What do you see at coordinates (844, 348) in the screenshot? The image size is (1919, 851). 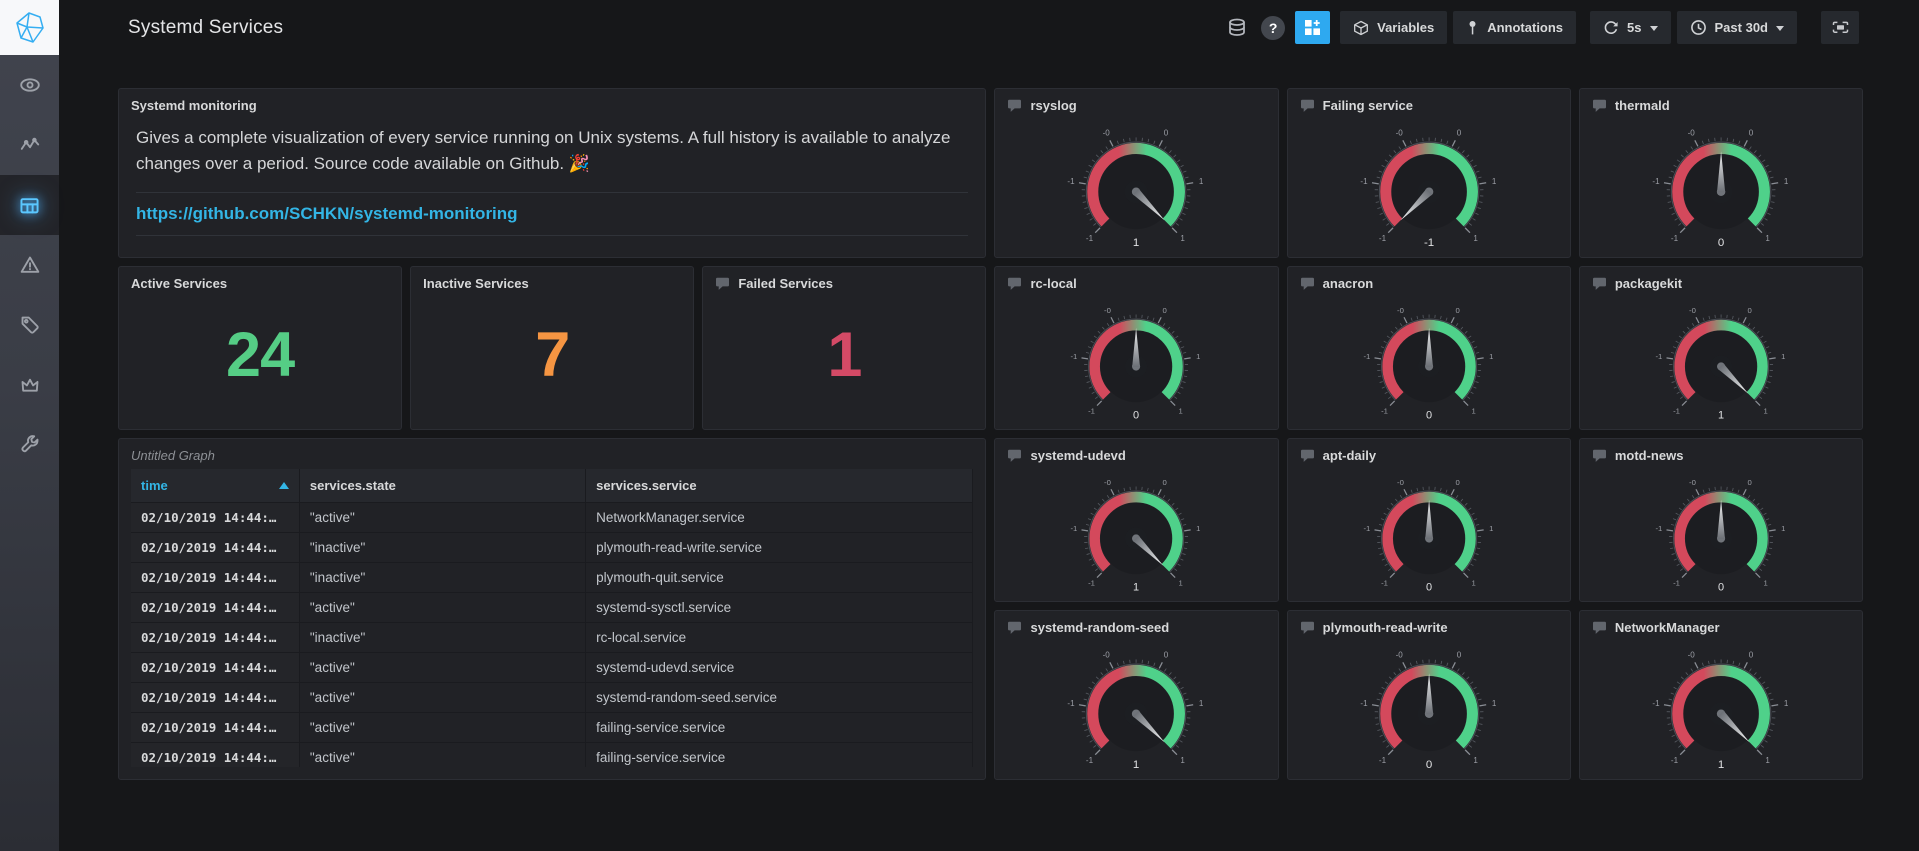 I see `stat-panel-failed-services: Failed Services 1` at bounding box center [844, 348].